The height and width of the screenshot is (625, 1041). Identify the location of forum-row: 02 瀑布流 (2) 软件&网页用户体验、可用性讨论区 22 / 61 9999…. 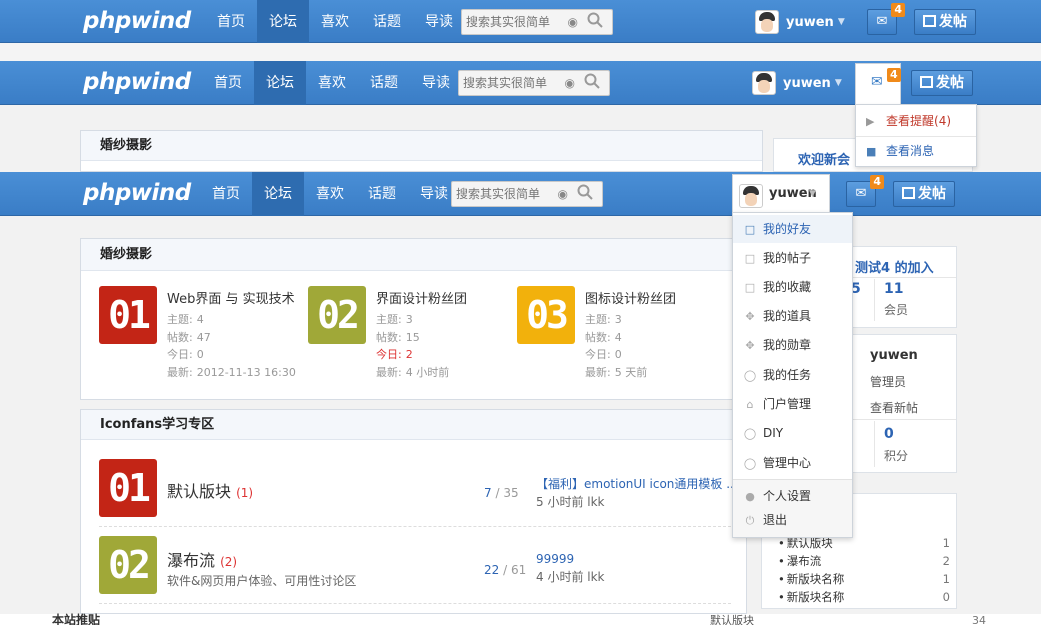
(415, 567).